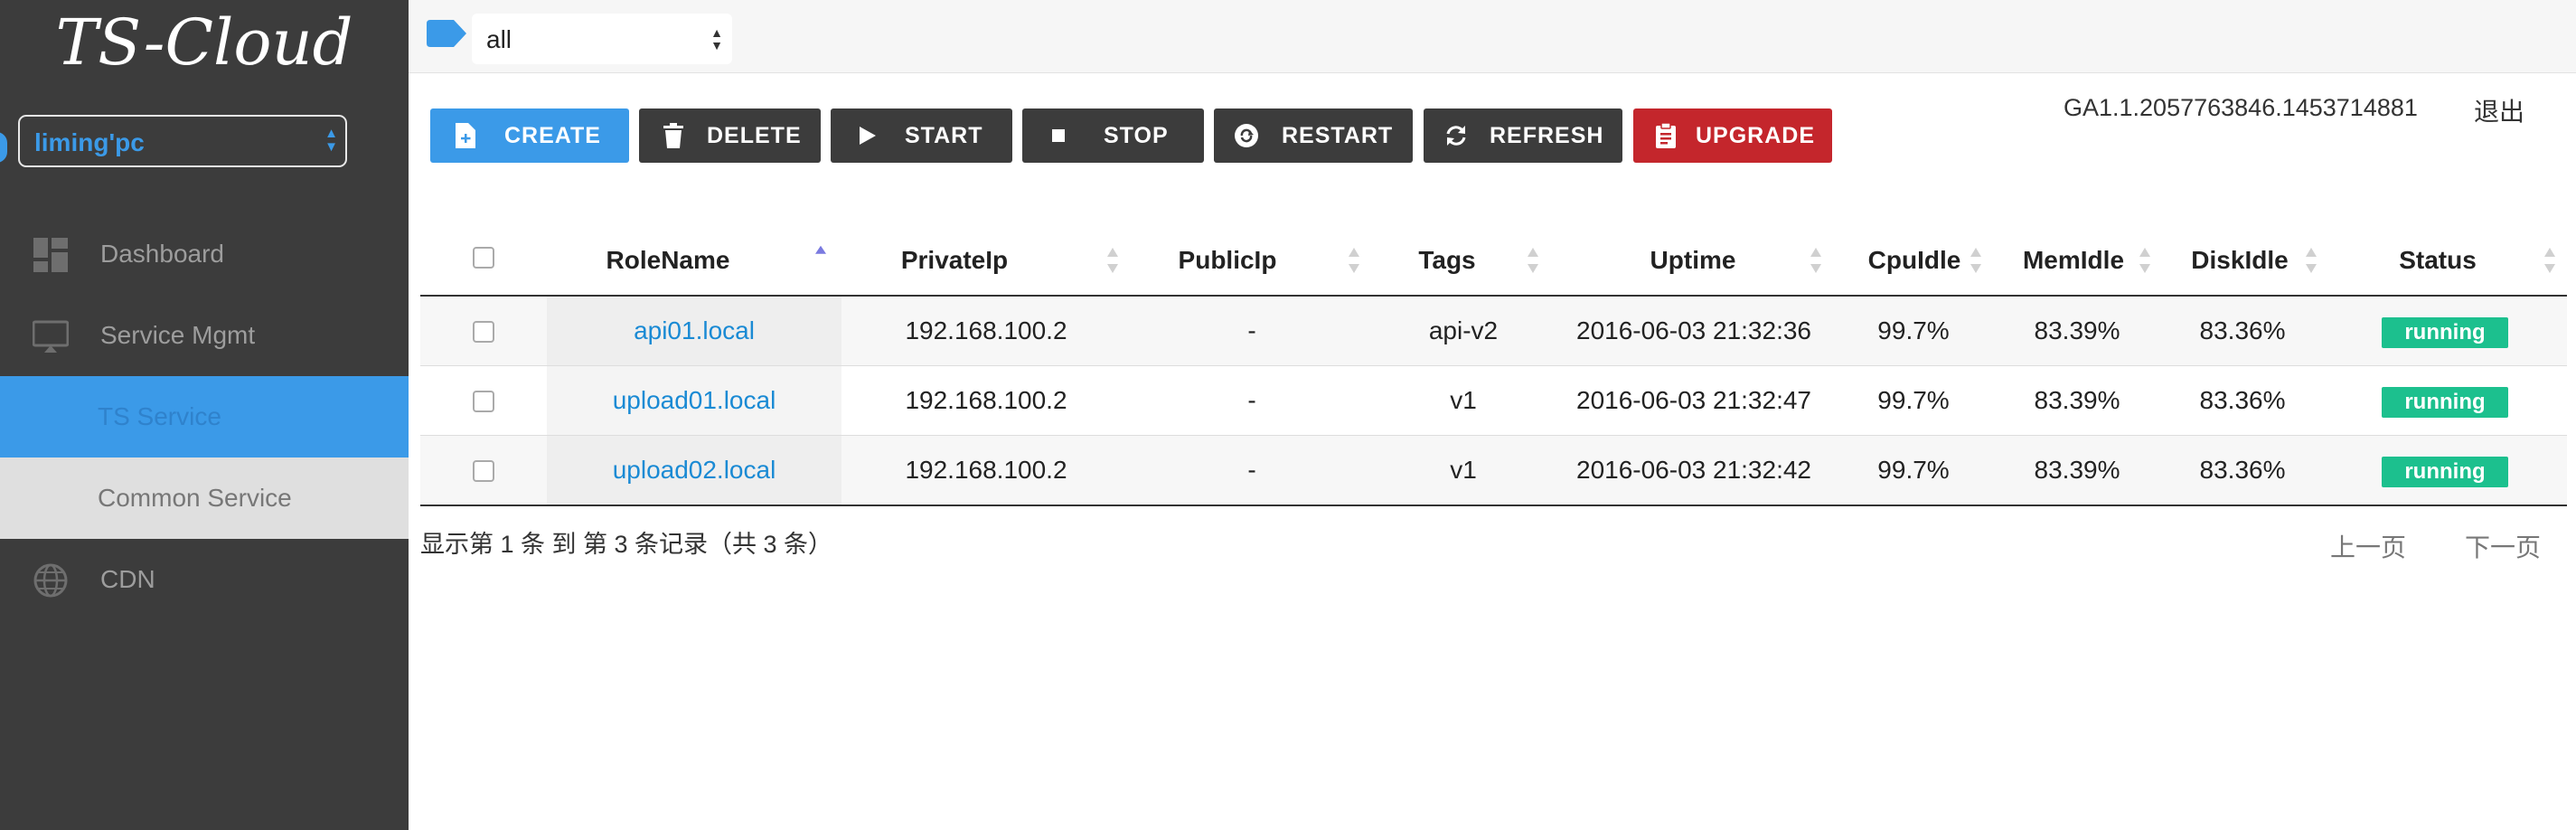 The image size is (2576, 830). Describe the element at coordinates (1137, 135) in the screenshot. I see `stop-button-label: STOP` at that location.